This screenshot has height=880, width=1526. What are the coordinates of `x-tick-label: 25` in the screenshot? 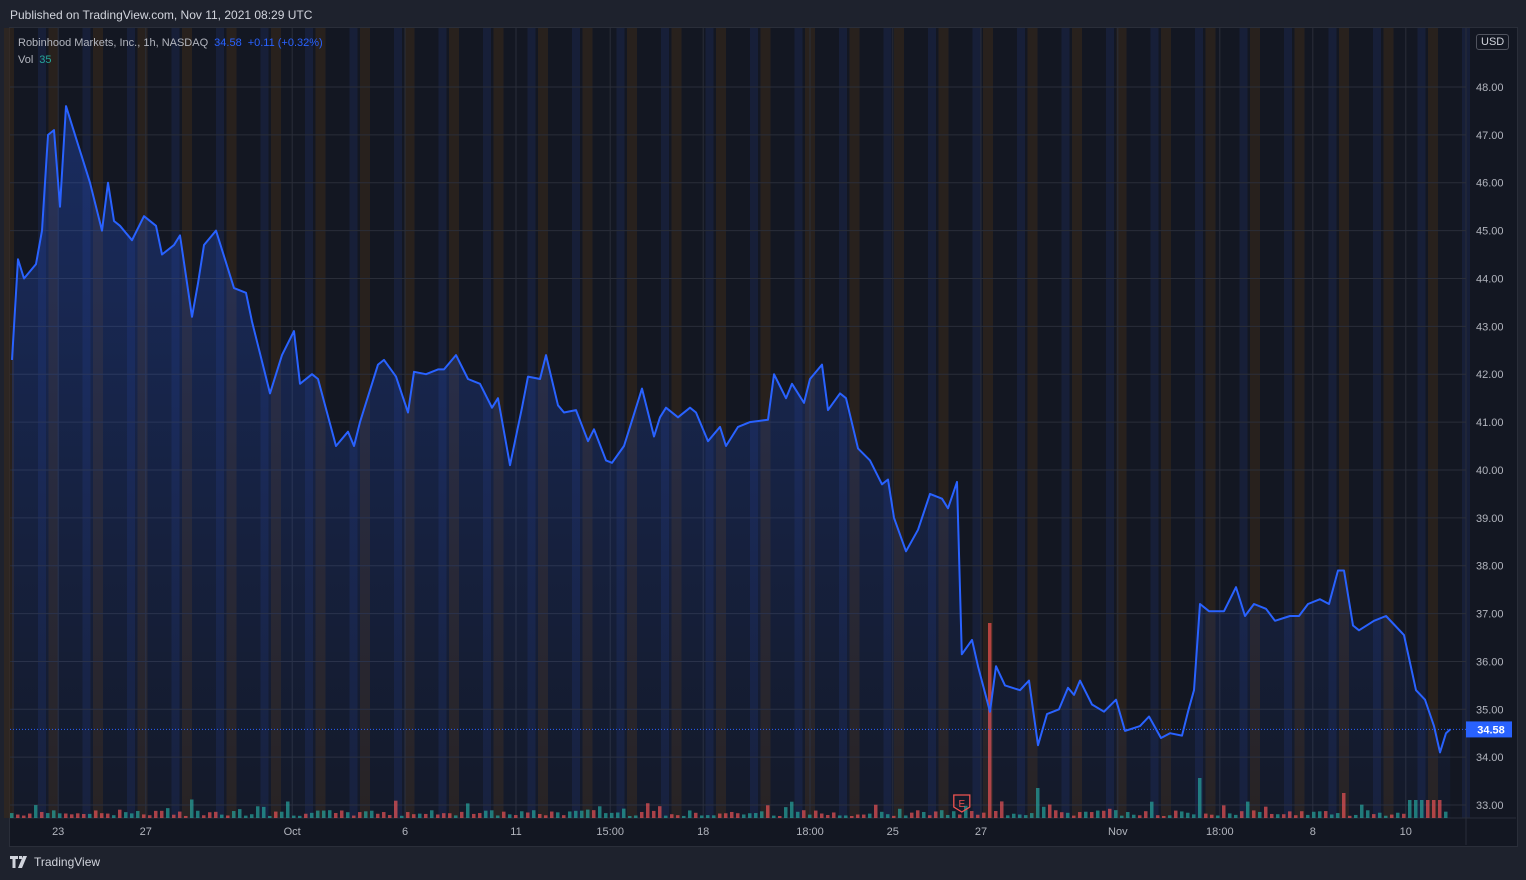 It's located at (893, 832).